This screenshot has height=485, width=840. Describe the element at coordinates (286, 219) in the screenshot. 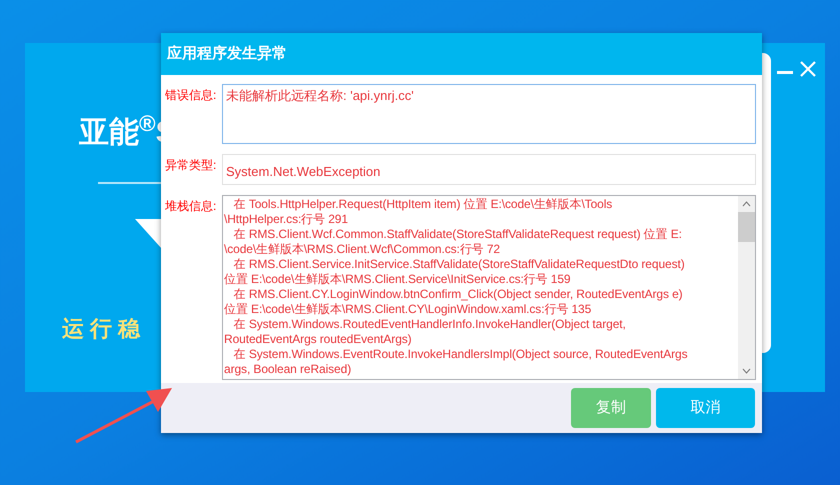

I see `stack-trace-line: \HttpHelper.cs:行号 291` at that location.